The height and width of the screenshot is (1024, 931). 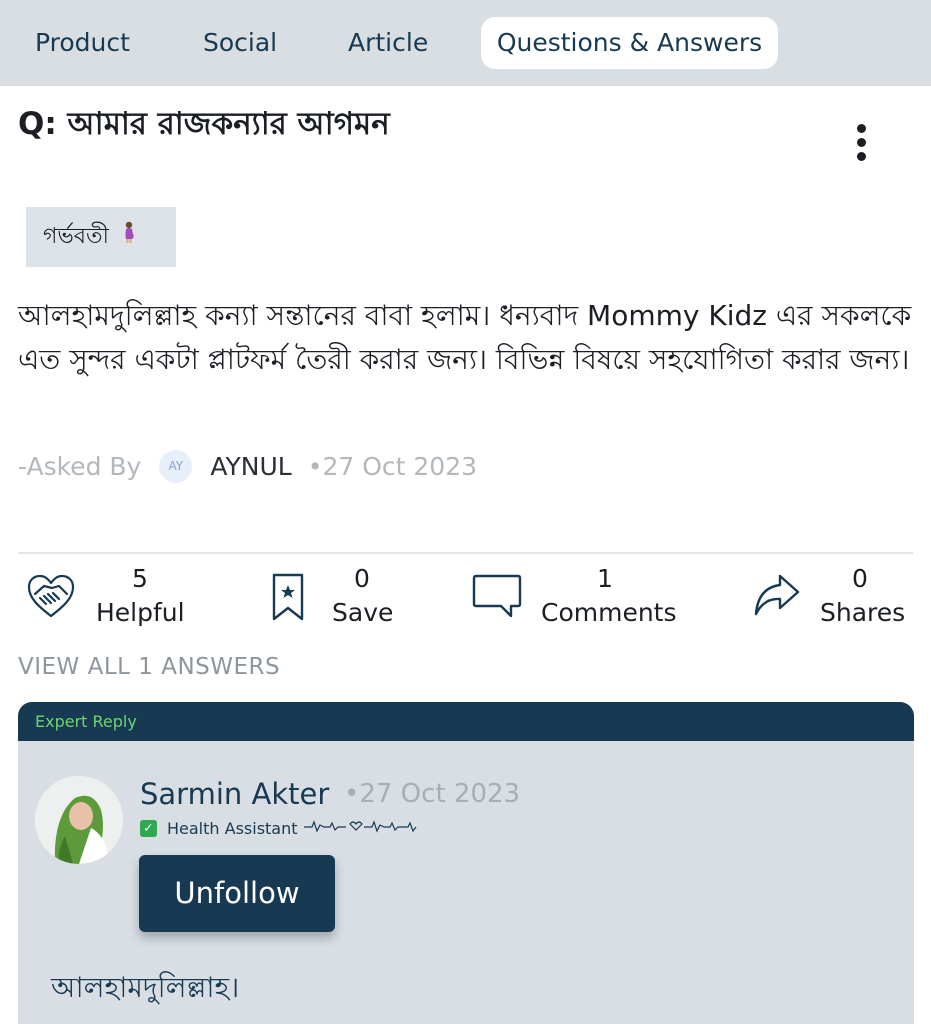 I want to click on author-name: AYNUL, so click(x=250, y=466).